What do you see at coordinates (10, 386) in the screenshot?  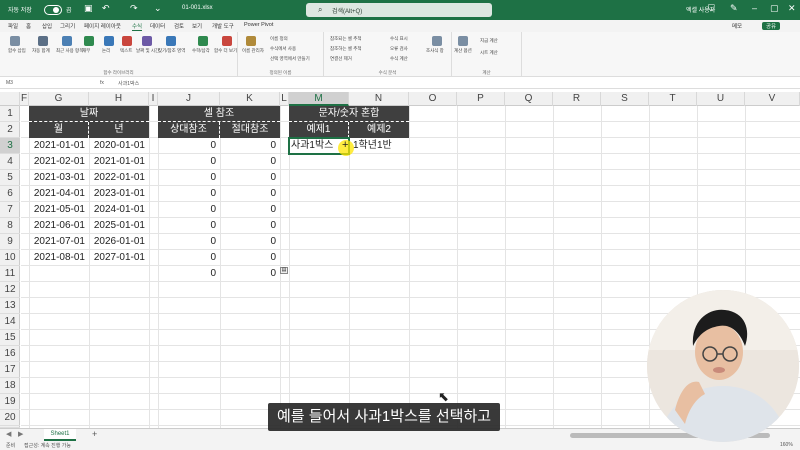 I see `row-header: 18` at bounding box center [10, 386].